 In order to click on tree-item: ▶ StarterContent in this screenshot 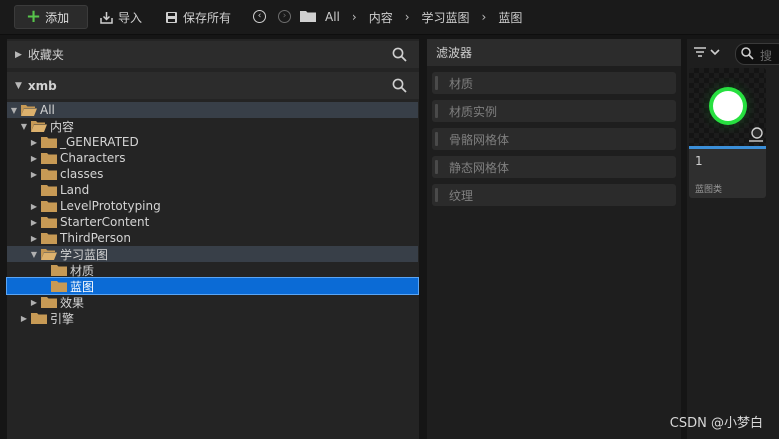, I will do `click(212, 222)`.